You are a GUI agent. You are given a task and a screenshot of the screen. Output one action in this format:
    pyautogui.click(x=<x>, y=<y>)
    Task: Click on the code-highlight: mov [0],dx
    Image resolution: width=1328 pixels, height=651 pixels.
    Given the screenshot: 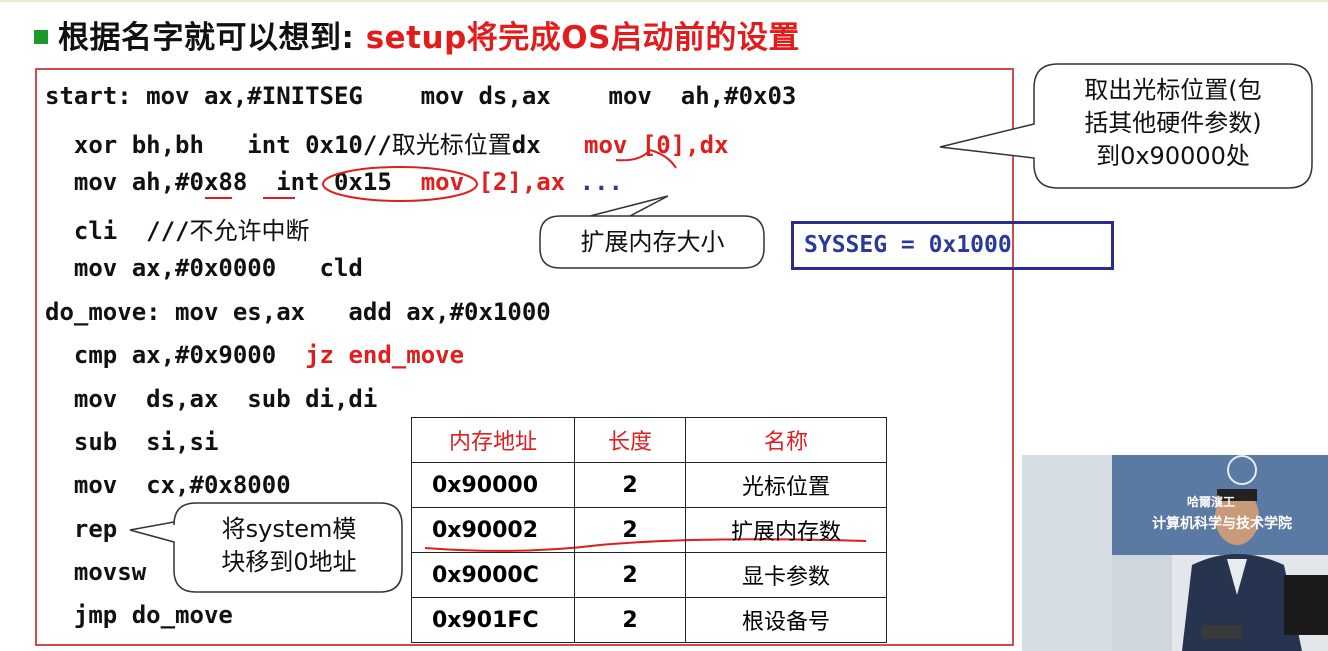 What is the action you would take?
    pyautogui.click(x=656, y=145)
    